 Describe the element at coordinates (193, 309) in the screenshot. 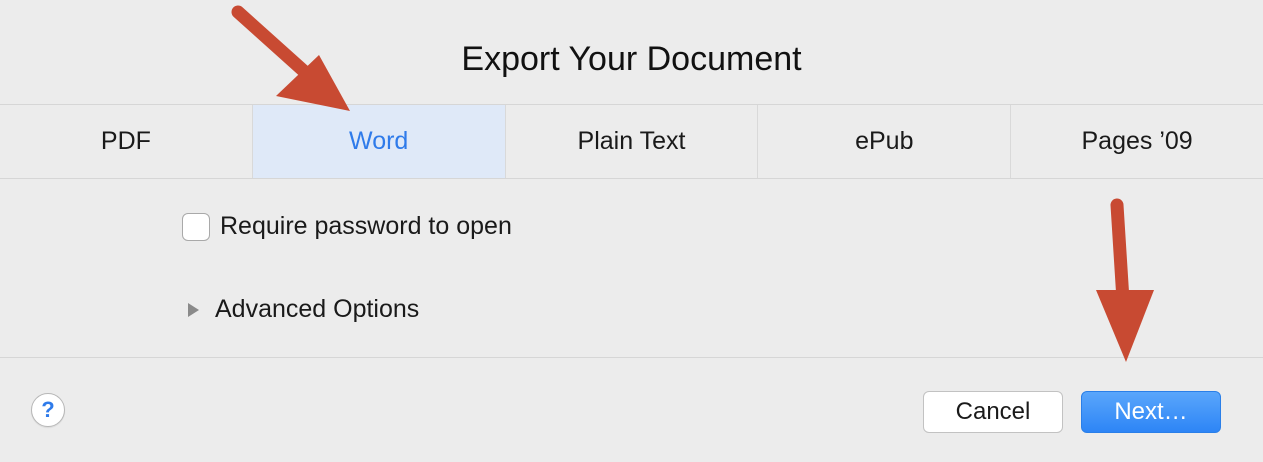

I see `disclosure-triangle-icon` at that location.